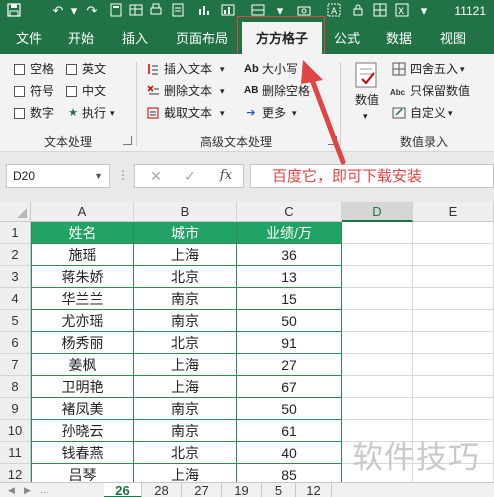  I want to click on execute-dropdown-icon: ▾, so click(112, 113).